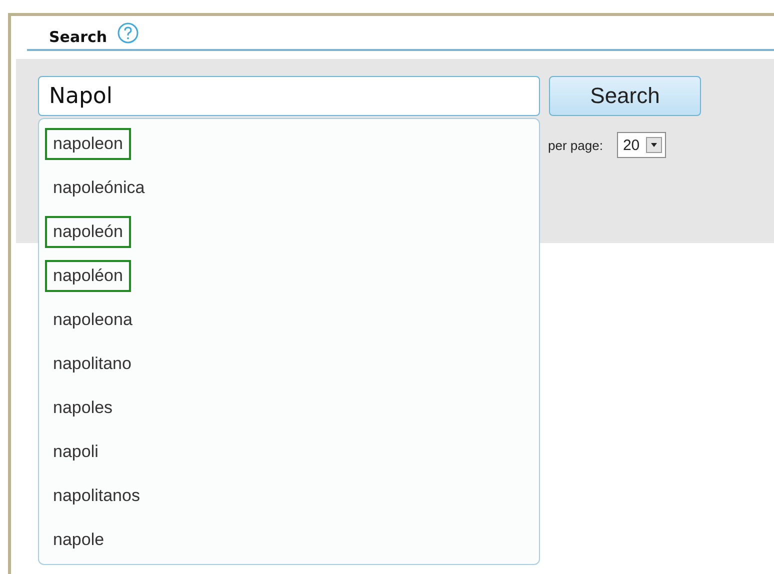 This screenshot has width=774, height=574. What do you see at coordinates (96, 496) in the screenshot?
I see `suggestion-item: napolitanos` at bounding box center [96, 496].